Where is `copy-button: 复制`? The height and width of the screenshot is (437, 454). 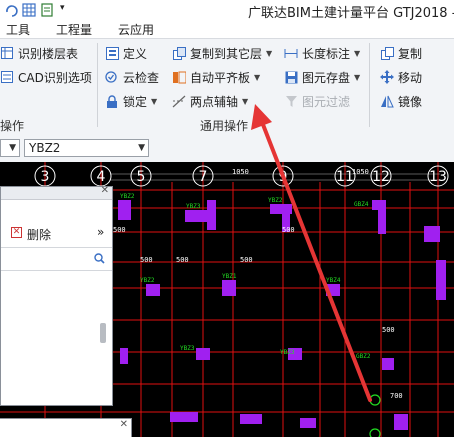
copy-button: 复制 is located at coordinates (401, 53).